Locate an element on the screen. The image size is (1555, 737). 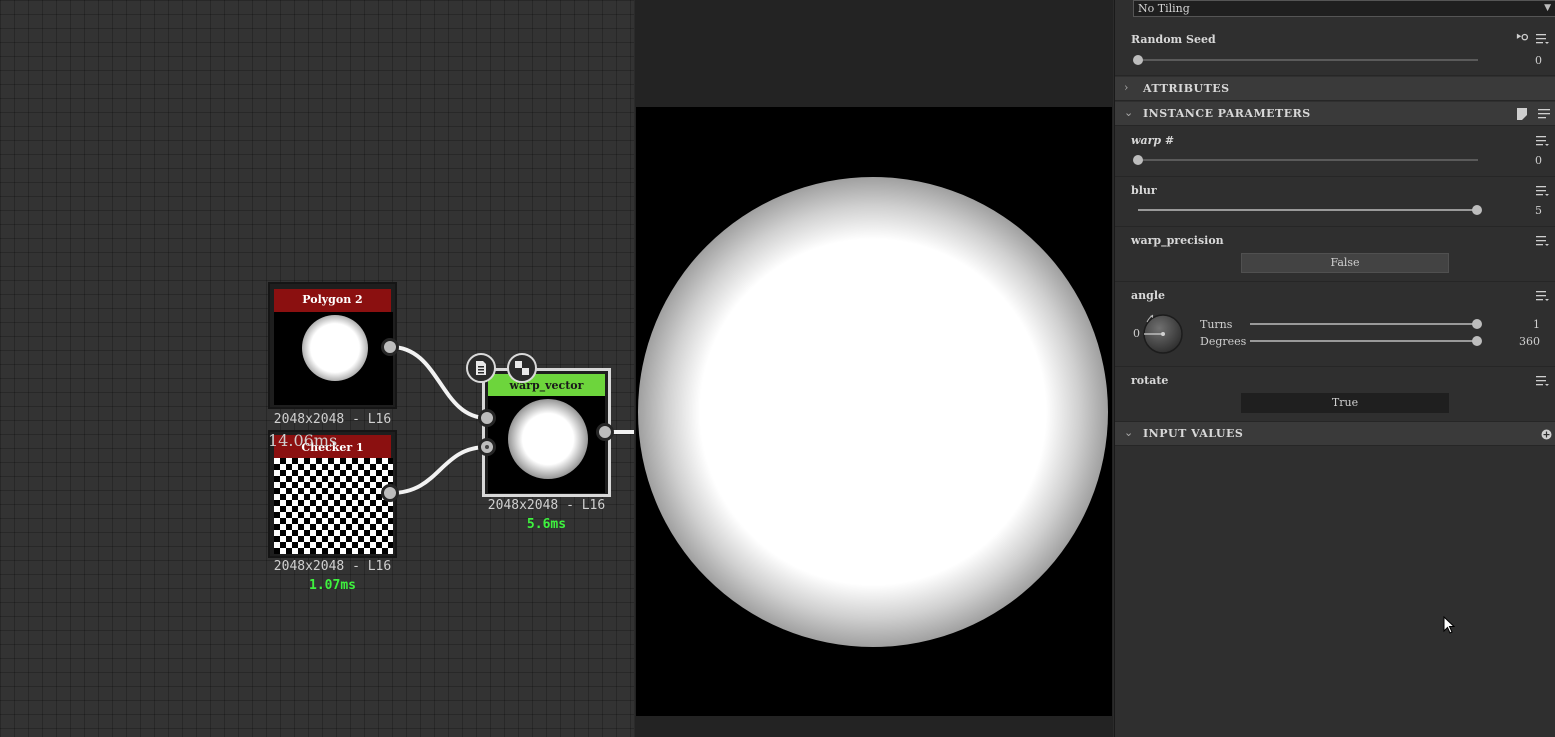
rotate-toggle: True is located at coordinates (1345, 403).